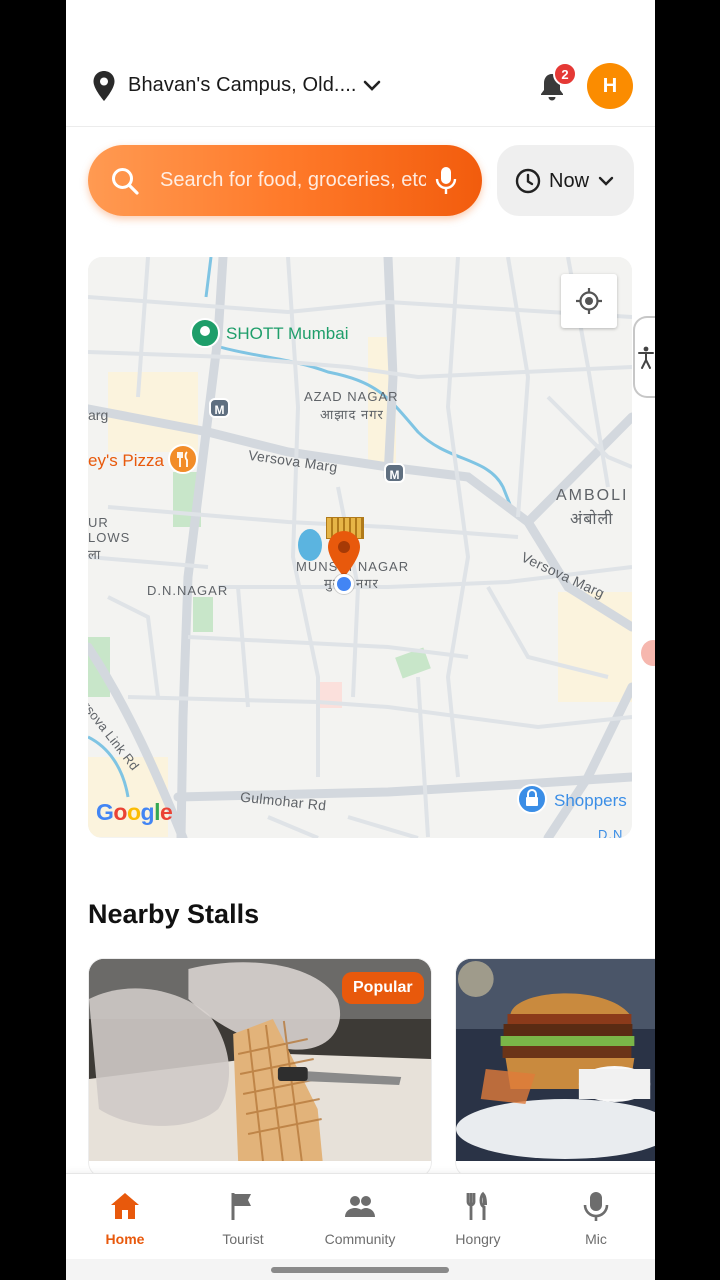 The height and width of the screenshot is (1280, 720). What do you see at coordinates (344, 584) in the screenshot?
I see `current-location-dot` at bounding box center [344, 584].